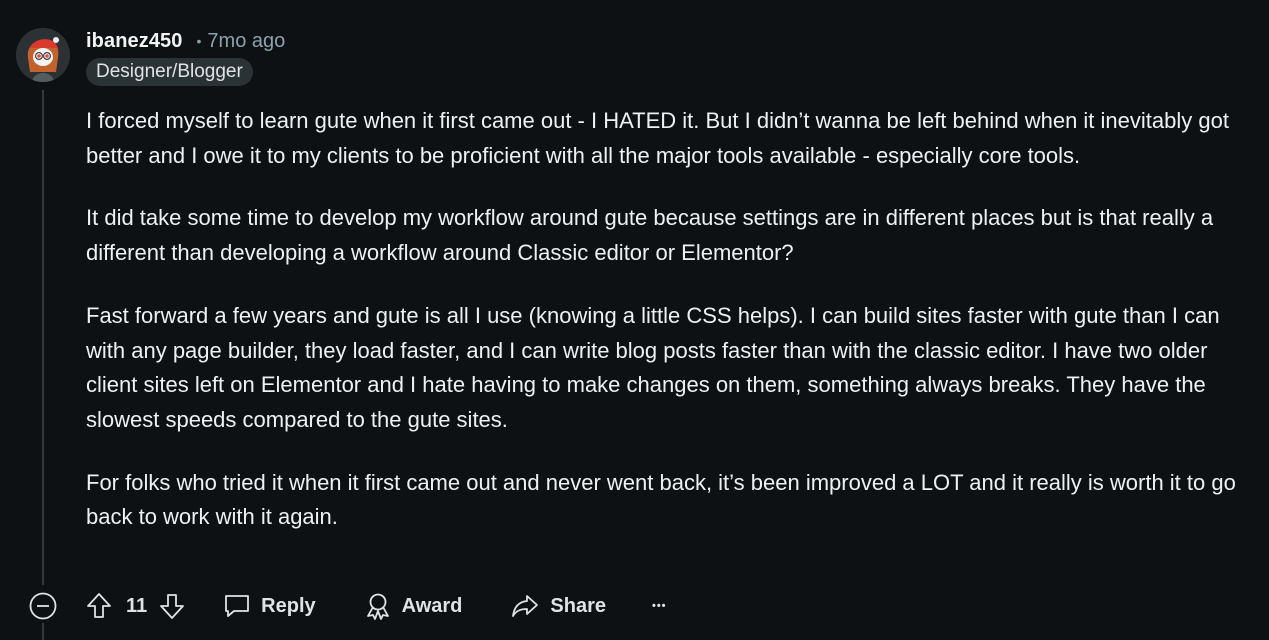 Image resolution: width=1269 pixels, height=640 pixels. Describe the element at coordinates (43, 606) in the screenshot. I see `collapse-minus-icon` at that location.